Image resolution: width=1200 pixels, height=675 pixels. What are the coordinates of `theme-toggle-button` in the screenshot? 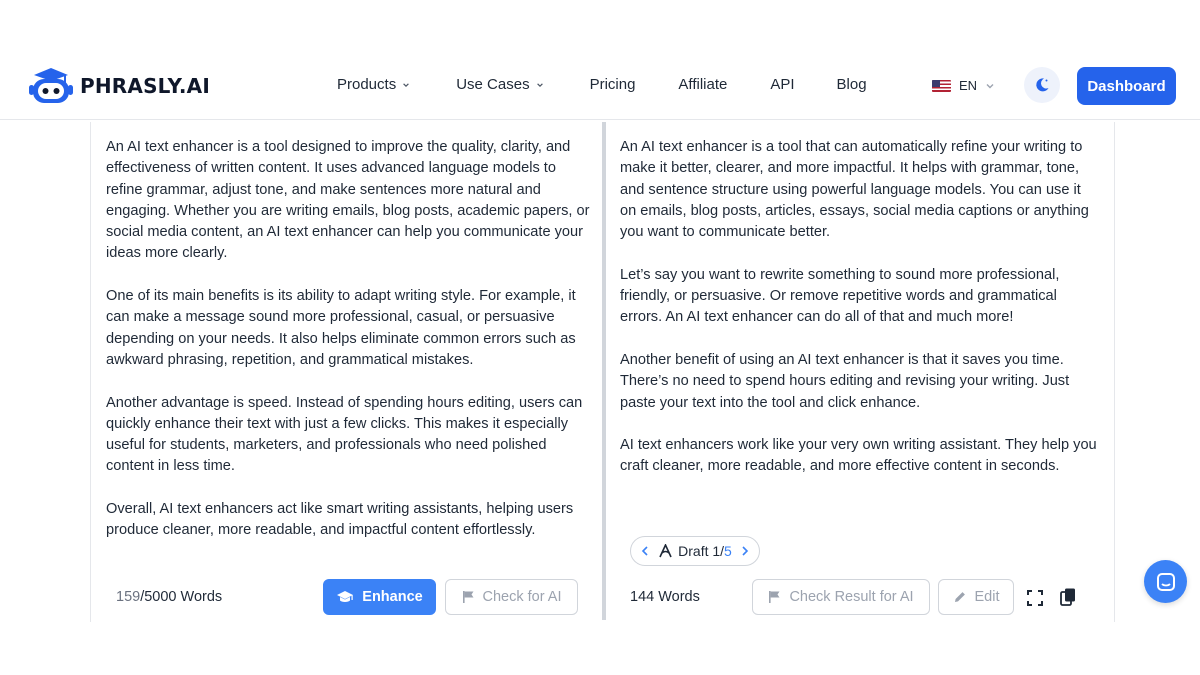 It's located at (1042, 85).